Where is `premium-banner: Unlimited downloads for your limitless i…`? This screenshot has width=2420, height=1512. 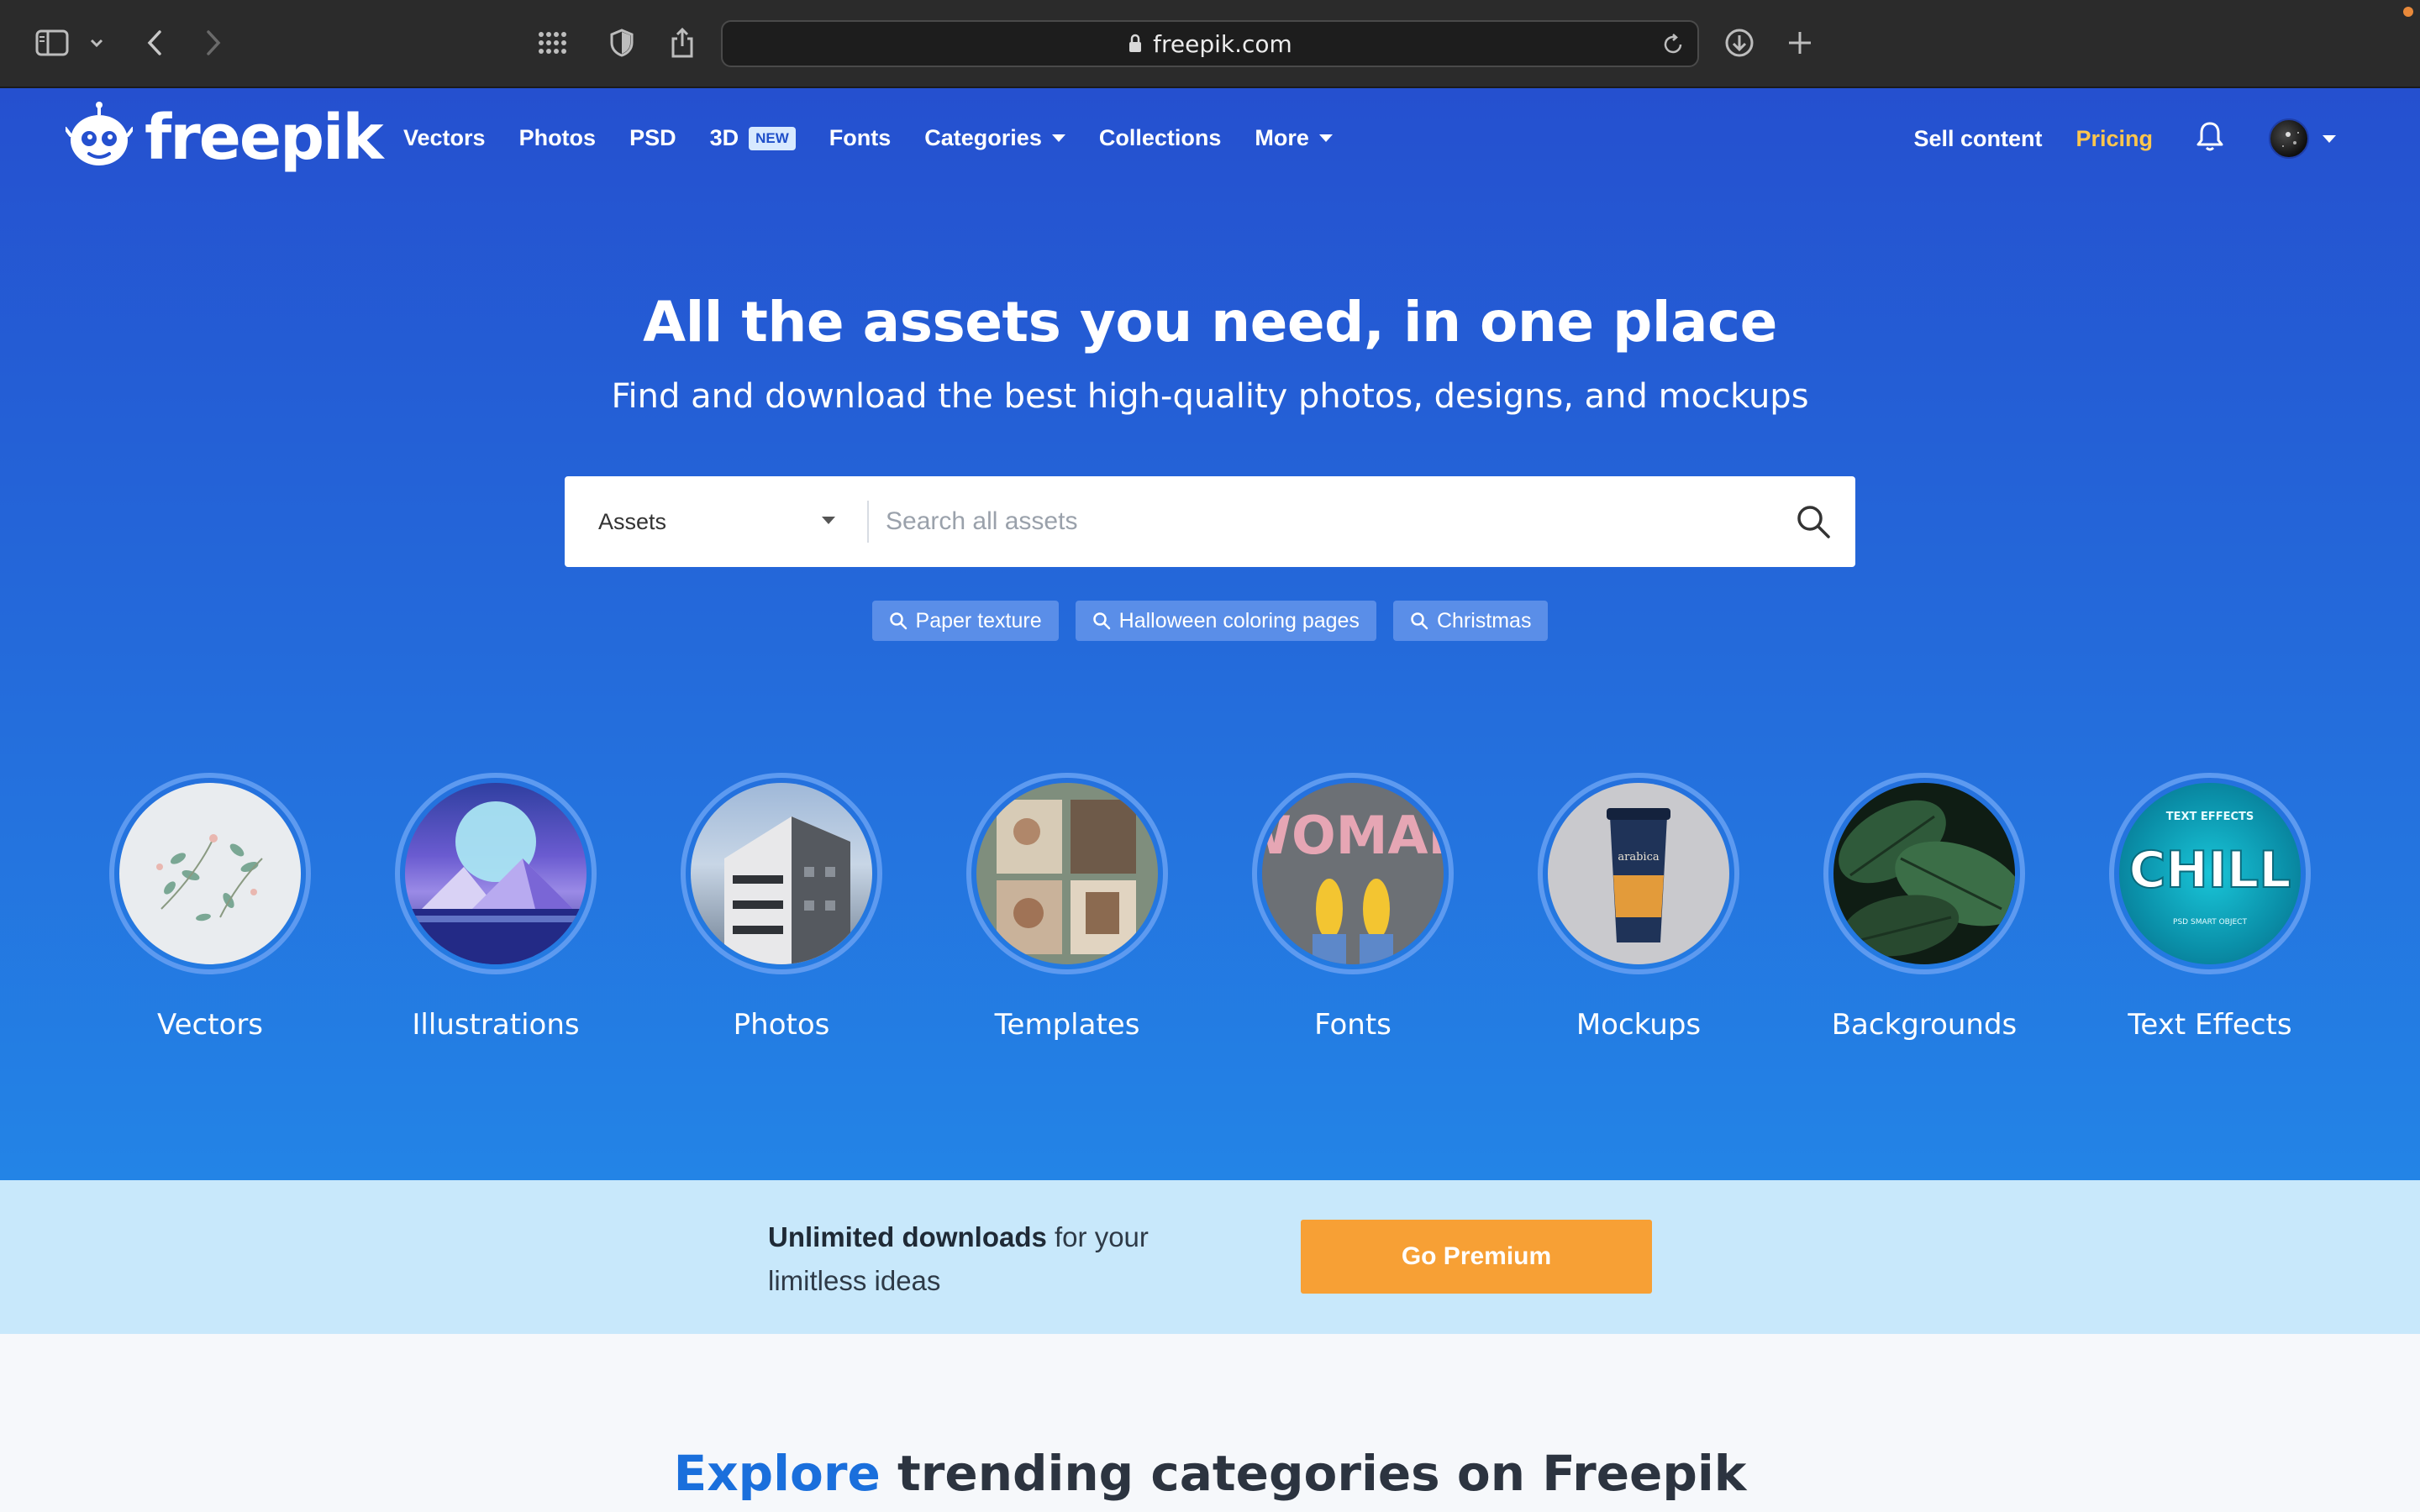
premium-banner: Unlimited downloads for your limitless i… is located at coordinates (1210, 1257).